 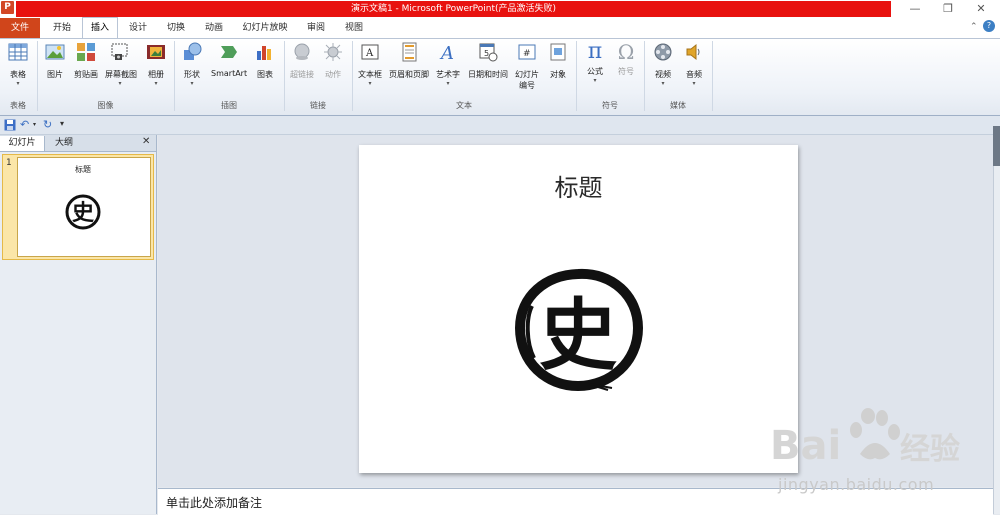 I want to click on screenshot-icon, so click(x=119, y=51).